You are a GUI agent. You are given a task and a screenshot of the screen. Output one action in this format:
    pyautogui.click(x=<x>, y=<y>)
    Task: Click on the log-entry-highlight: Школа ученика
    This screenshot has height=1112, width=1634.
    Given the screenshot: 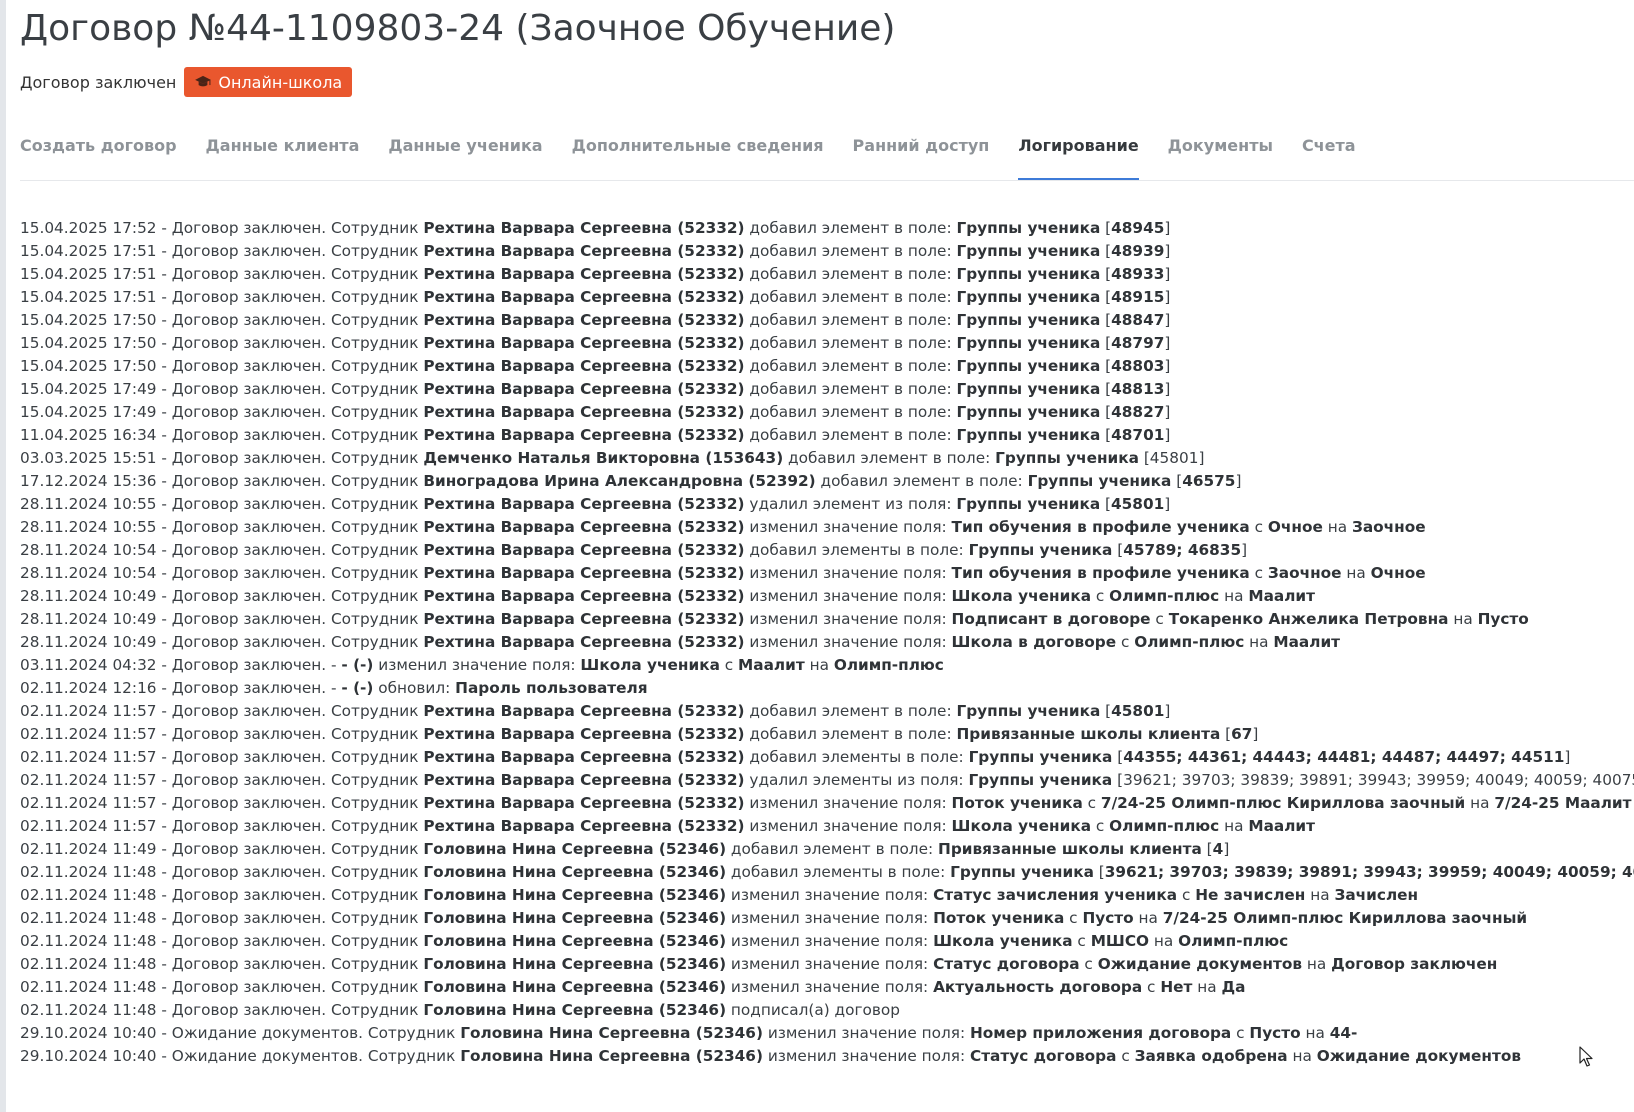 What is the action you would take?
    pyautogui.click(x=1003, y=941)
    